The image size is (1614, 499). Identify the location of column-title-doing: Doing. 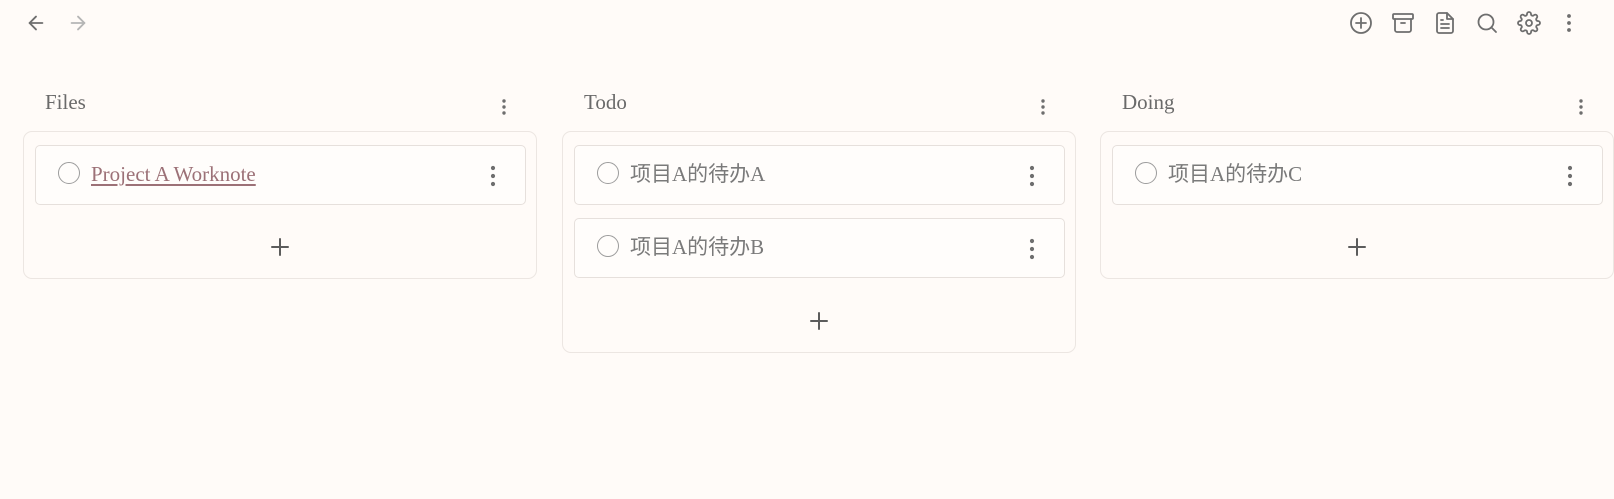
(1148, 102).